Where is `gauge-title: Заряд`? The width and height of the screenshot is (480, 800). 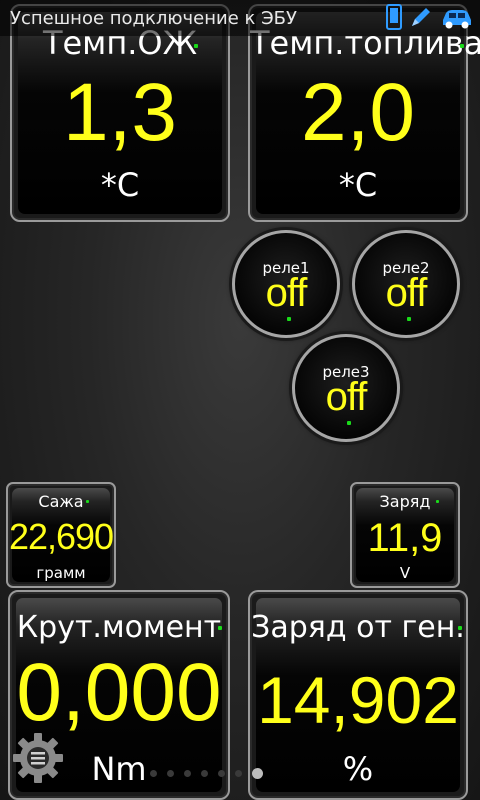
gauge-title: Заряд is located at coordinates (405, 501).